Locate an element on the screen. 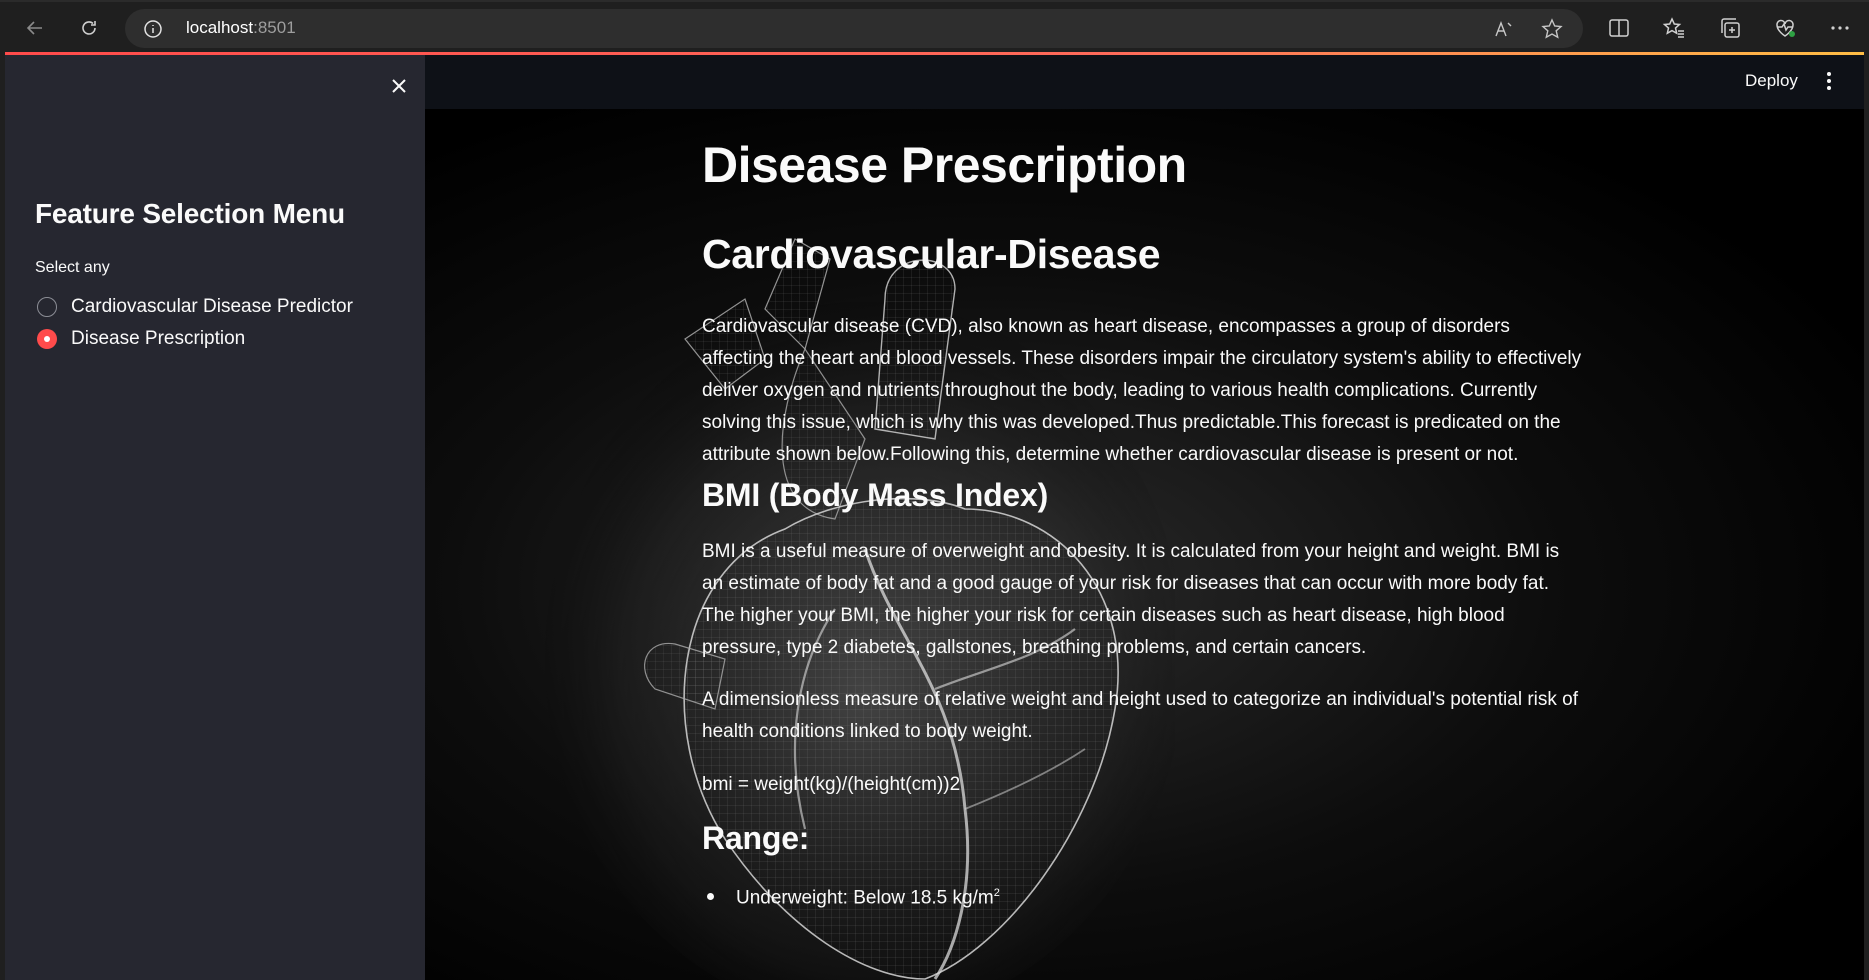 The image size is (1869, 980). favorite-star-icon is located at coordinates (1552, 29).